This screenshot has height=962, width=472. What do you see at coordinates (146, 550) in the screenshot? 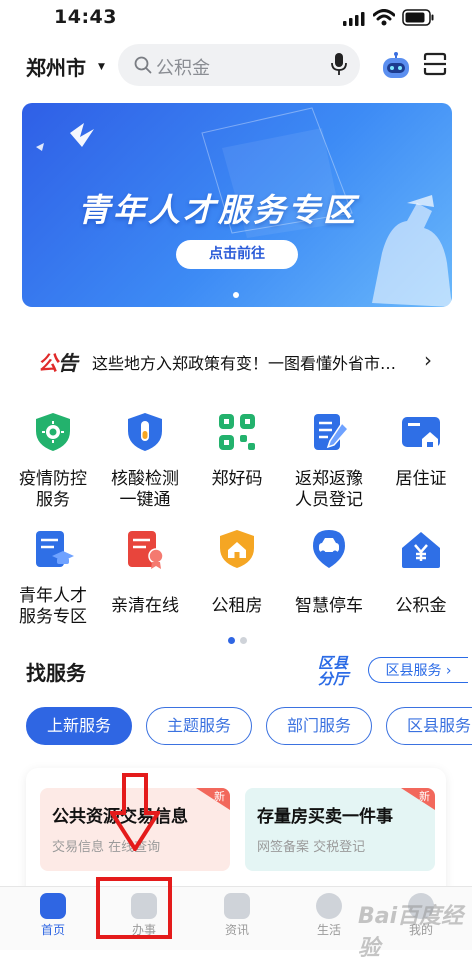
I see `certificate-icon` at bounding box center [146, 550].